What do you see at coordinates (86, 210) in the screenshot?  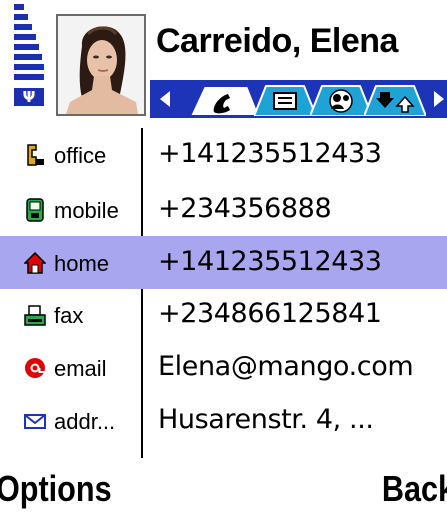 I see `field-label: mobile` at bounding box center [86, 210].